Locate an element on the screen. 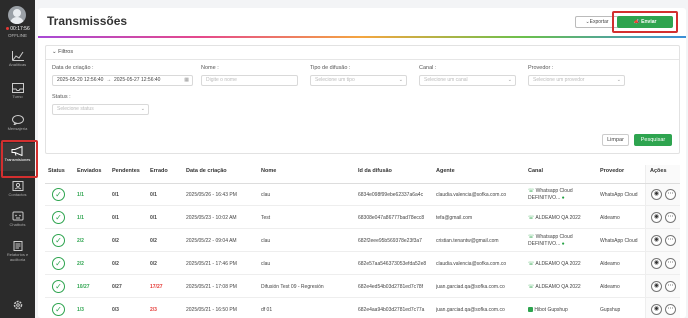 Image resolution: width=688 pixels, height=318 pixels. col-header-provedor: Provedor is located at coordinates (612, 171).